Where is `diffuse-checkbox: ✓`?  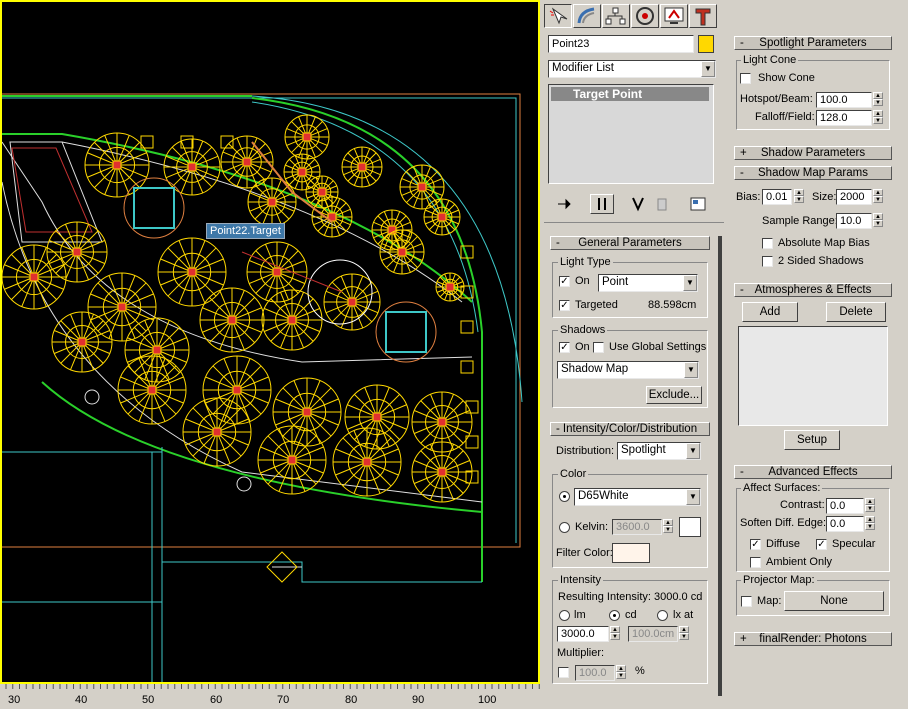 diffuse-checkbox: ✓ is located at coordinates (755, 544).